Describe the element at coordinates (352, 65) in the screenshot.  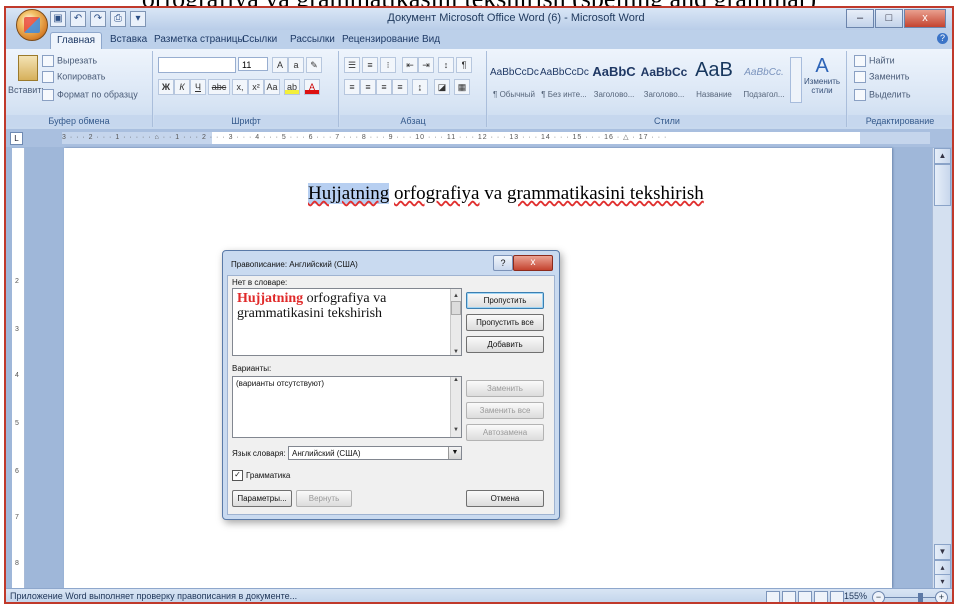
I see `bullets-icon: ☰` at that location.